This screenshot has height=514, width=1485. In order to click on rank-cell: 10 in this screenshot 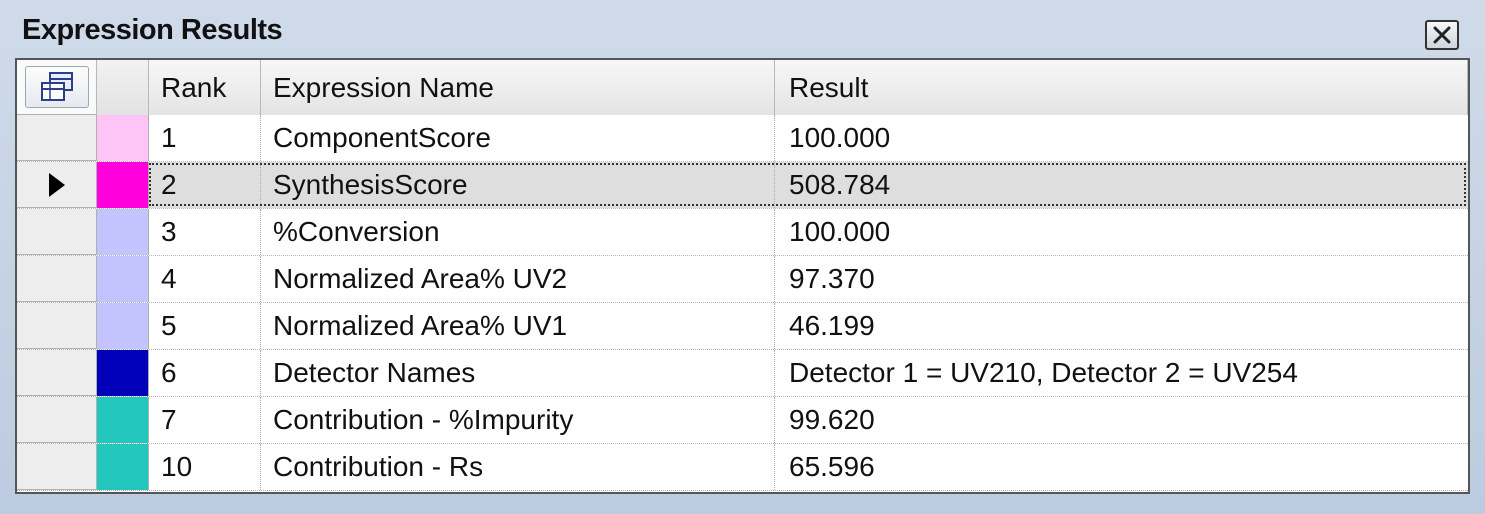, I will do `click(205, 467)`.